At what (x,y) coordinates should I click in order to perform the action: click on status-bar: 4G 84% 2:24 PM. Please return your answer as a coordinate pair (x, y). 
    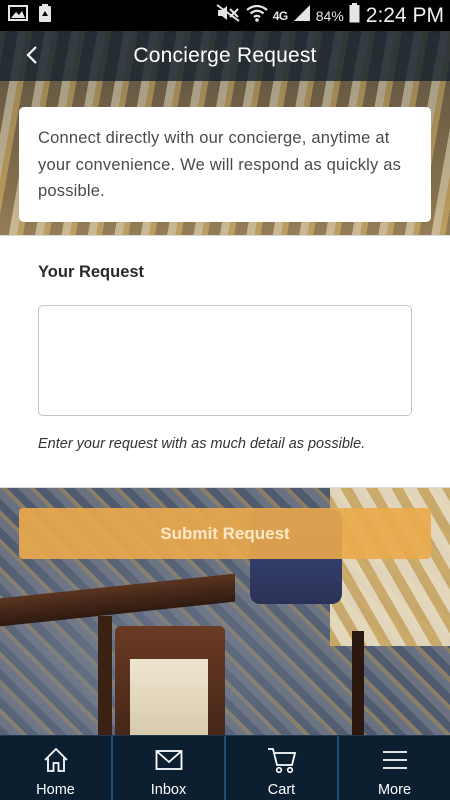
    Looking at the image, I should click on (225, 15).